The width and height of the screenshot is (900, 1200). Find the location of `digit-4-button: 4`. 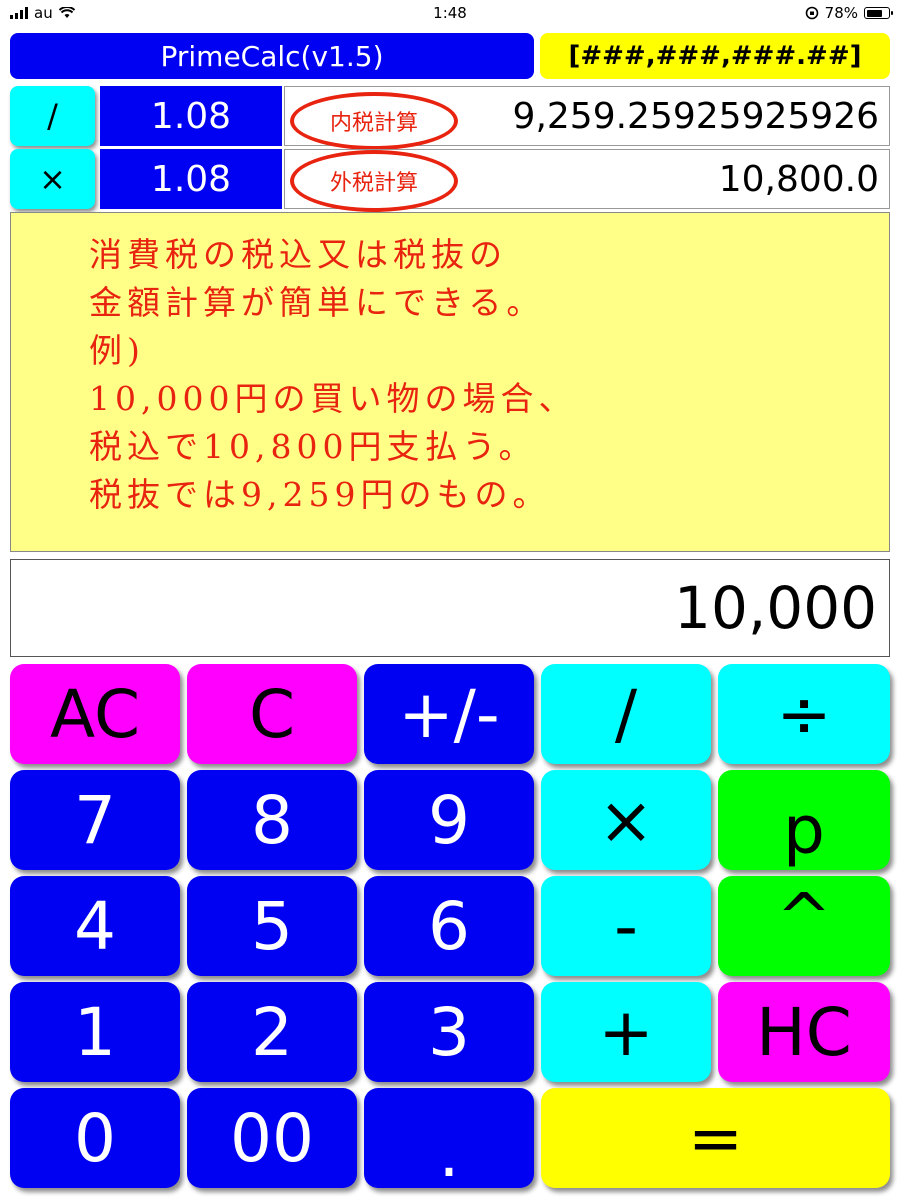

digit-4-button: 4 is located at coordinates (95, 926).